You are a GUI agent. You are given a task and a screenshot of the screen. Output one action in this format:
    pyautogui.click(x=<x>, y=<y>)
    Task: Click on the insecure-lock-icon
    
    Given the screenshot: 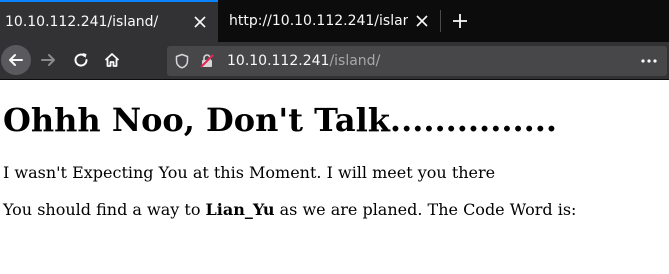 What is the action you would take?
    pyautogui.click(x=207, y=61)
    